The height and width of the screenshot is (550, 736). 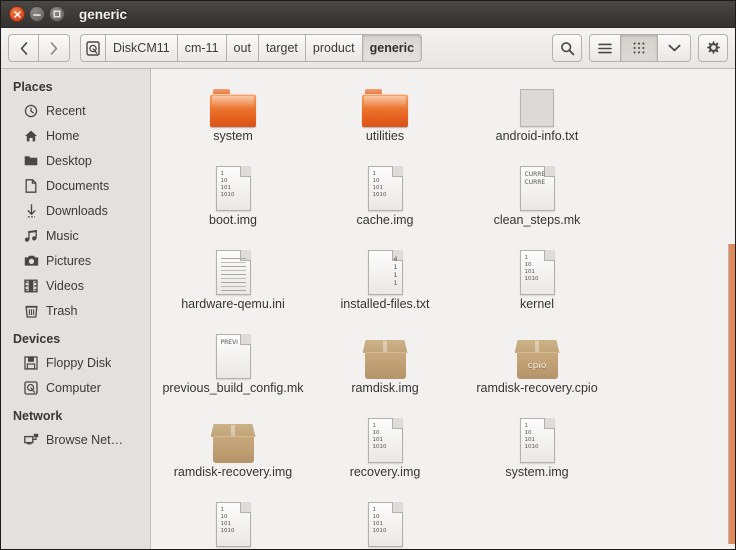 What do you see at coordinates (385, 472) in the screenshot?
I see `file-name: recovery.img` at bounding box center [385, 472].